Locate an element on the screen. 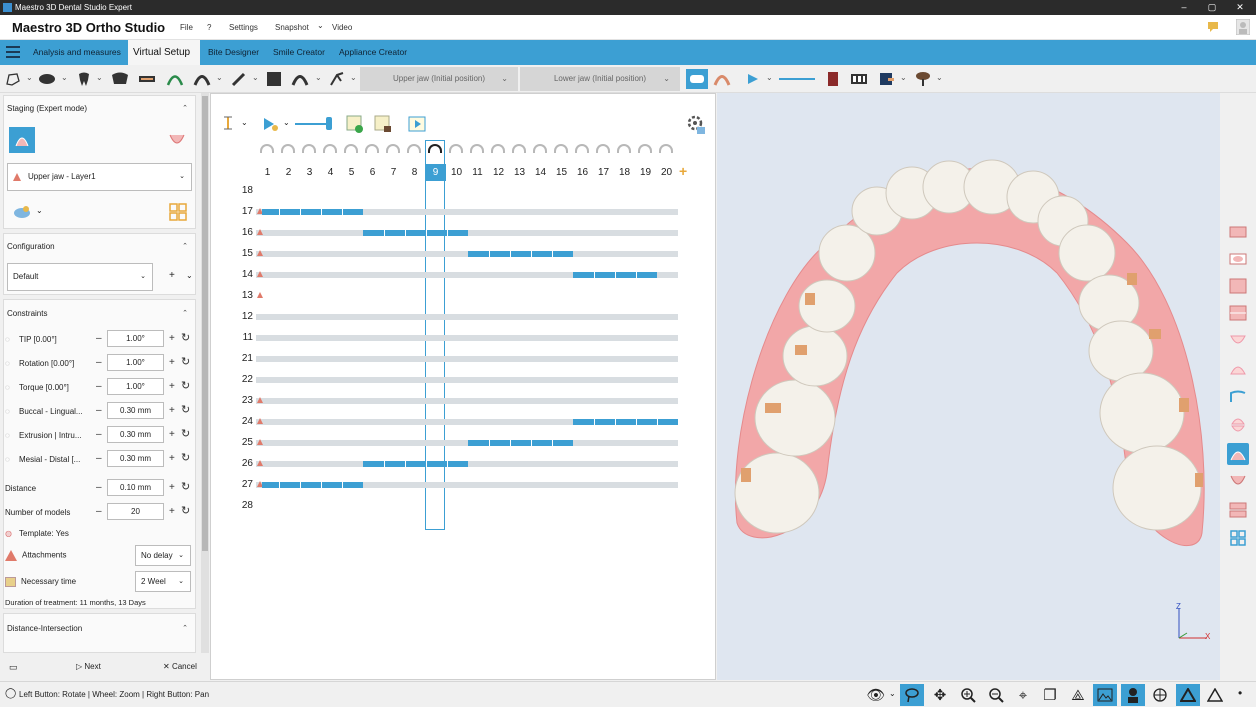 The width and height of the screenshot is (1256, 707). menu-help: ? is located at coordinates (209, 27).